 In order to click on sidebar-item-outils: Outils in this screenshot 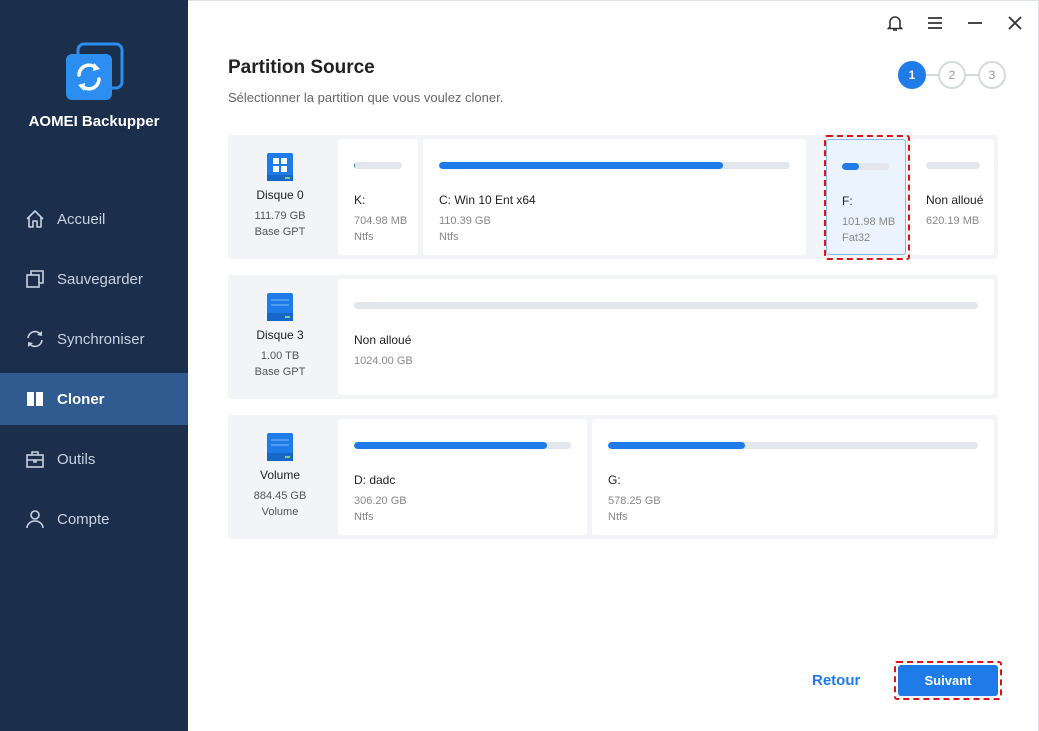, I will do `click(94, 459)`.